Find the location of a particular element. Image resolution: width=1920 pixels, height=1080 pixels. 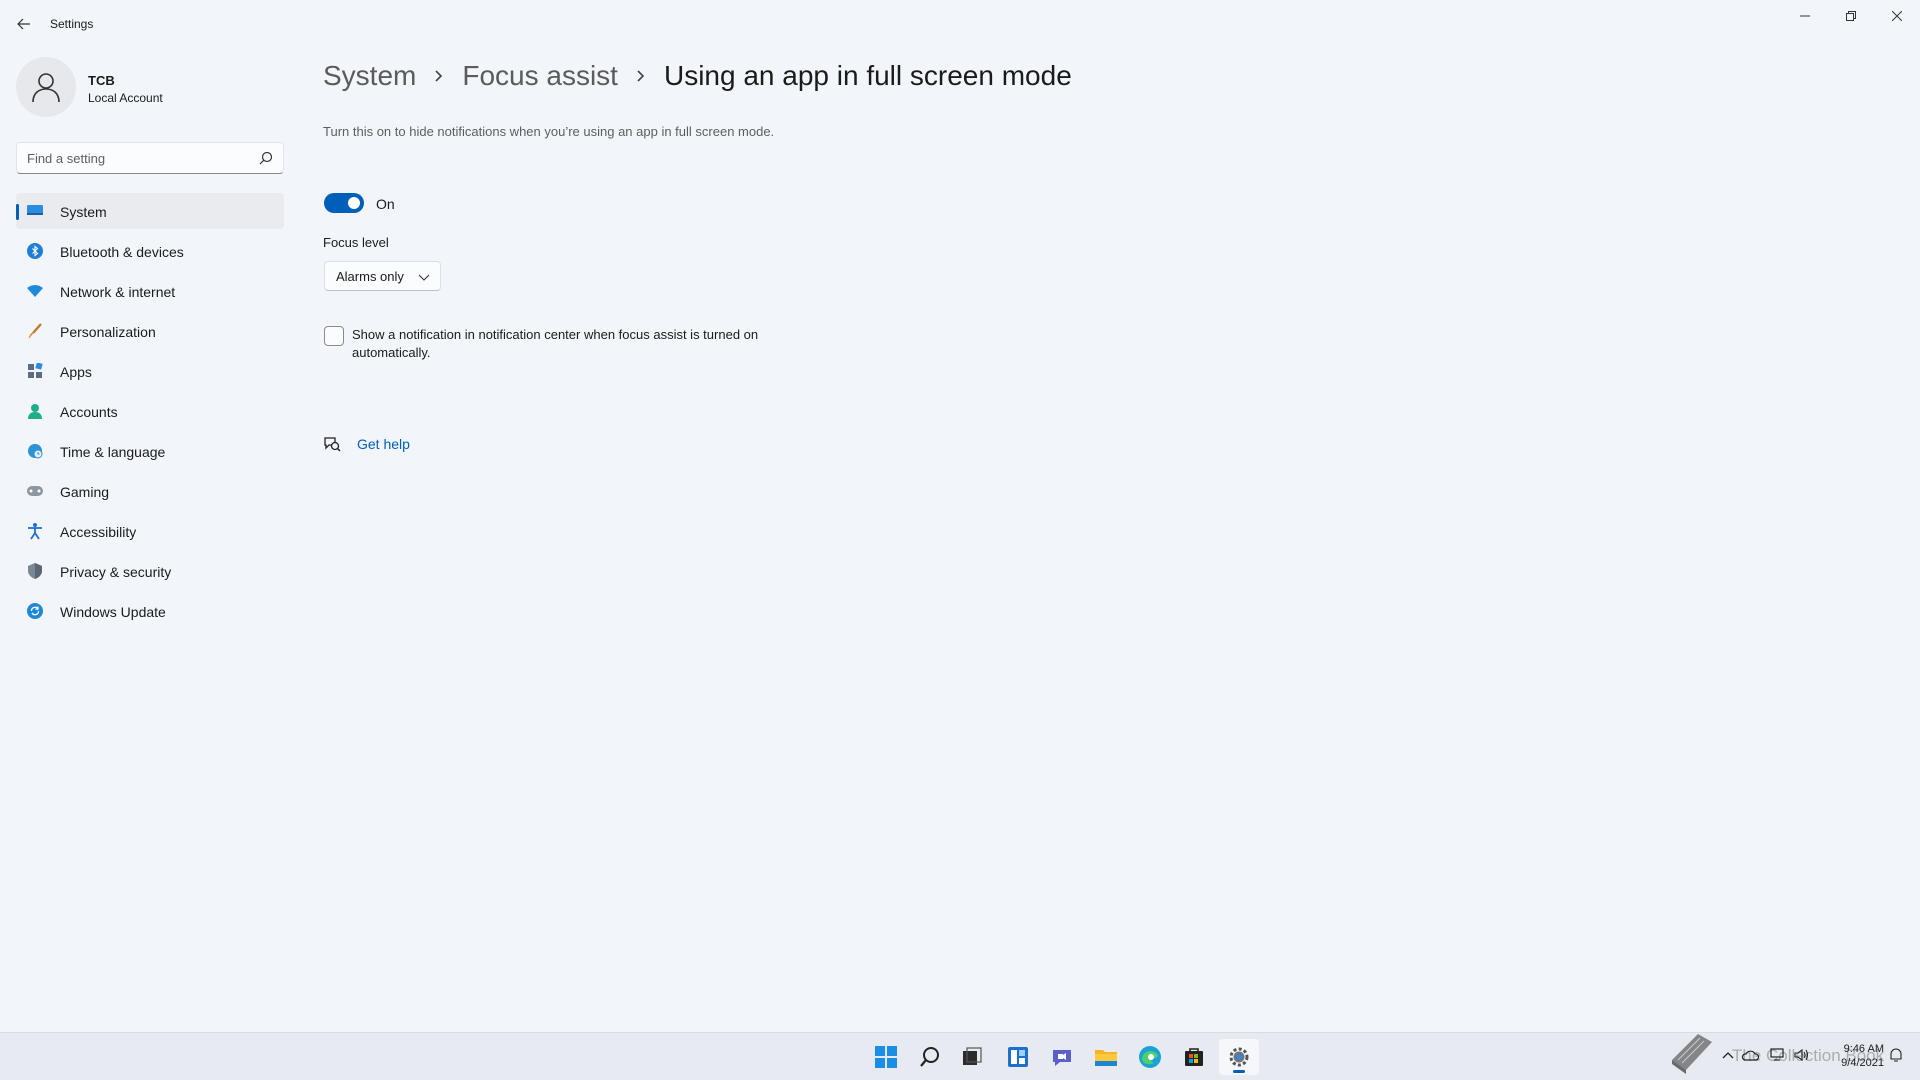

sidebar-item-label: Bluetooth & devices is located at coordinates (122, 252).